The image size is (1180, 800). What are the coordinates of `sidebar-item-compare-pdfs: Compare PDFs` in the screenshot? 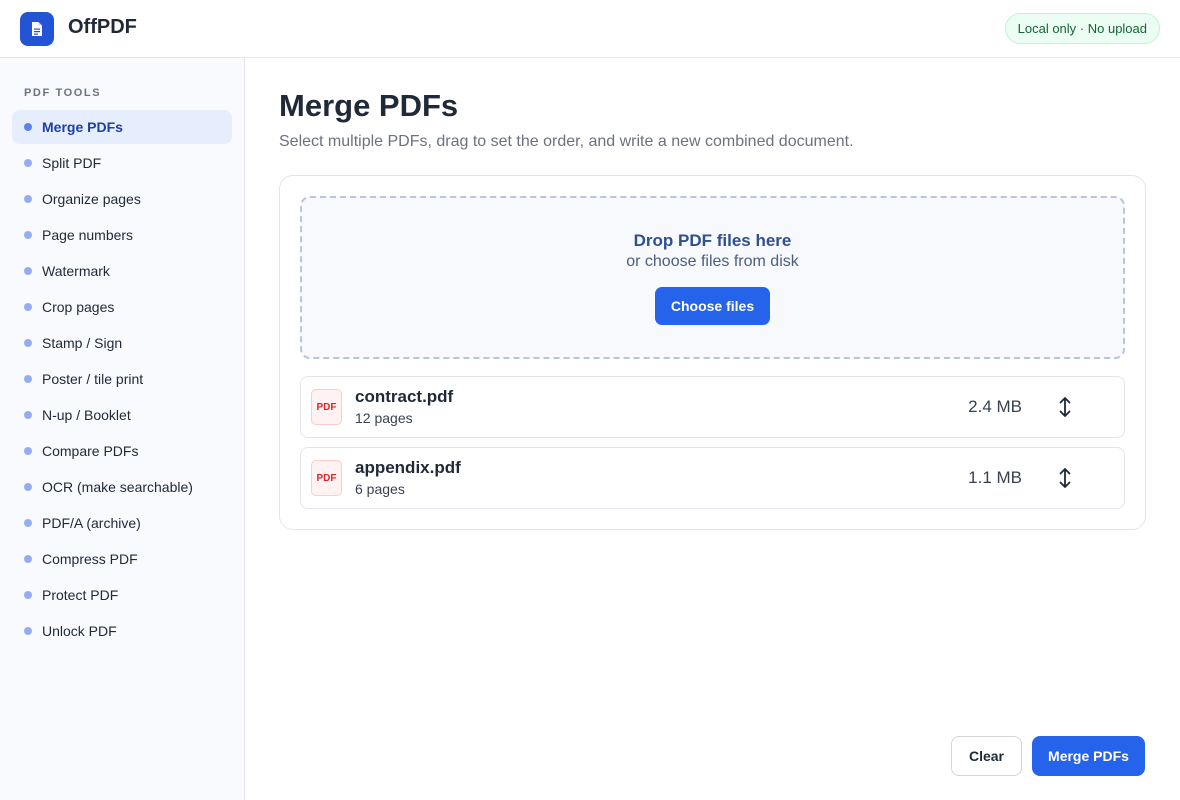 It's located at (122, 451).